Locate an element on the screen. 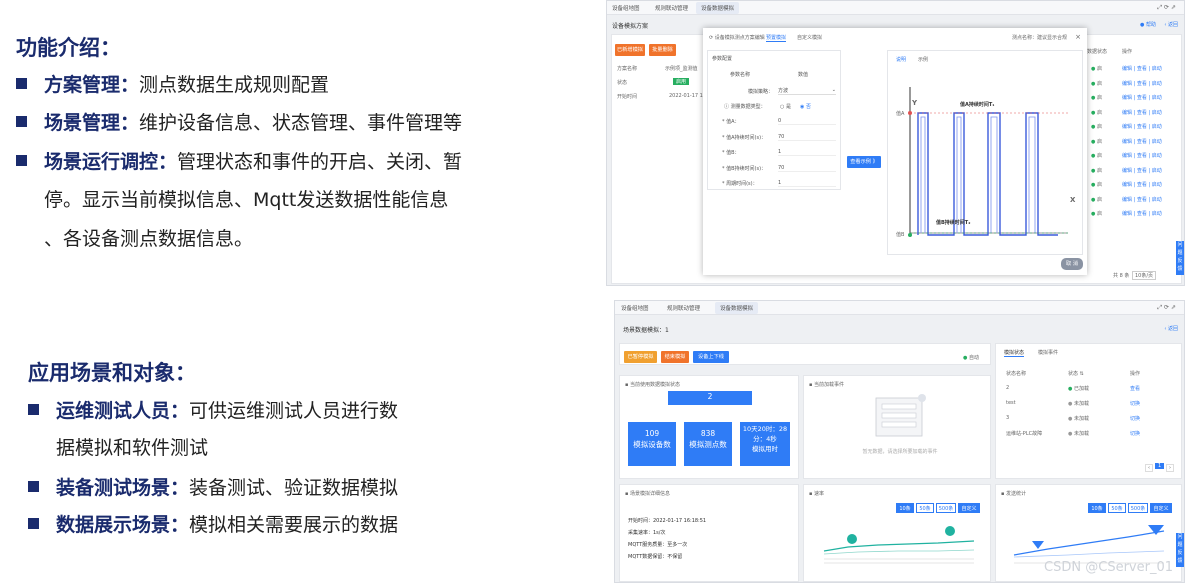  speed-seg-50: 50条 is located at coordinates (925, 508).